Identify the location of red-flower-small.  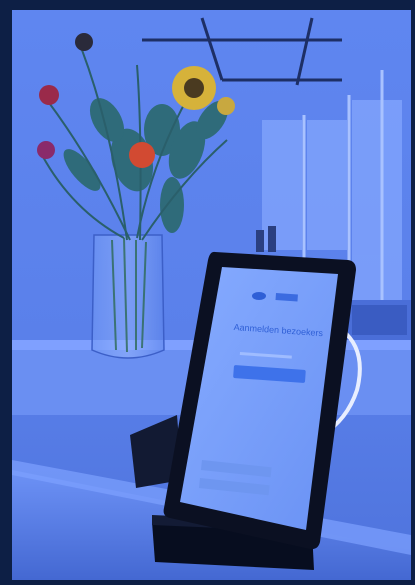
(49, 95).